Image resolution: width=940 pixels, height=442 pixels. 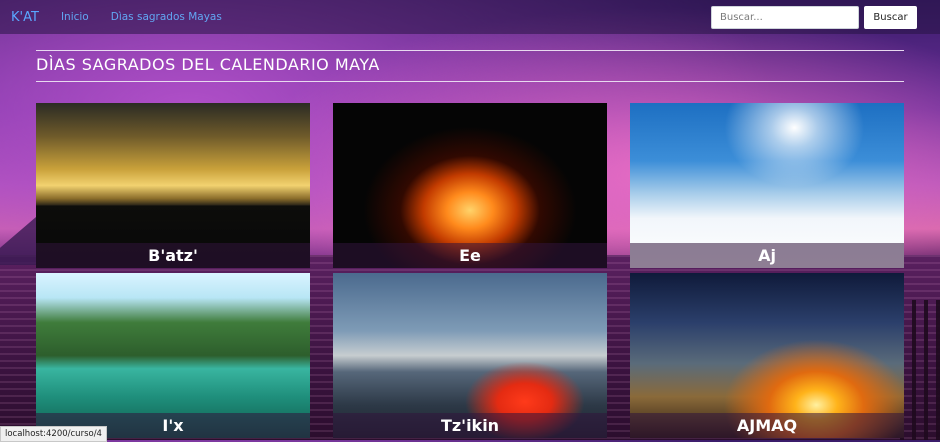 What do you see at coordinates (920, 370) in the screenshot?
I see `background-pier` at bounding box center [920, 370].